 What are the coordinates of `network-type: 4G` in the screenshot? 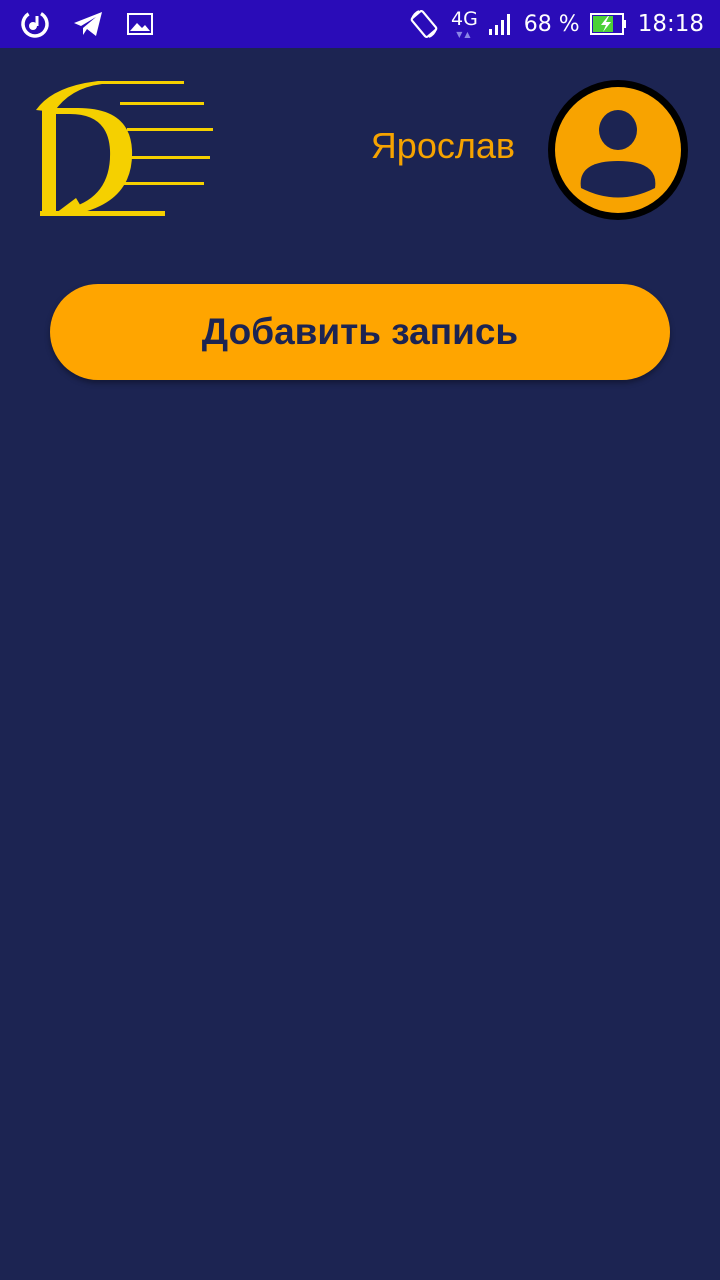 It's located at (464, 18).